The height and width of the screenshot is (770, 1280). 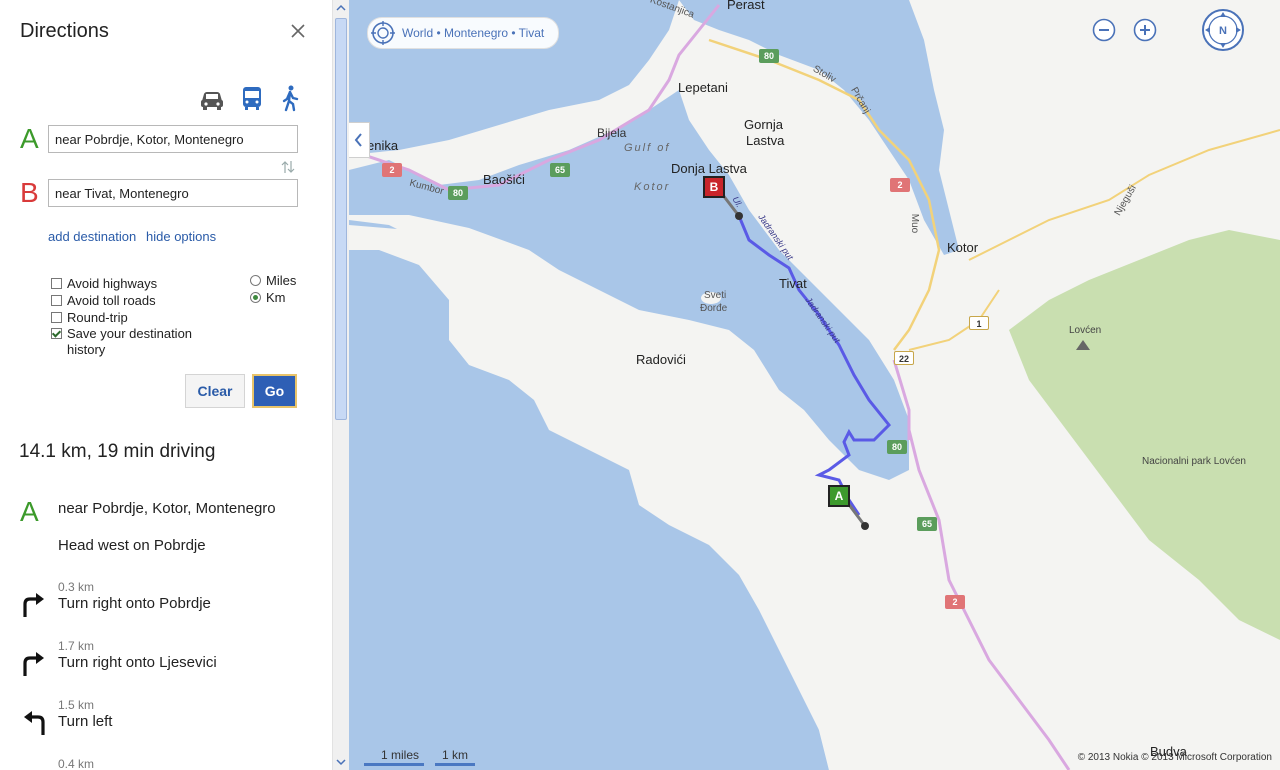 What do you see at coordinates (865, 526) in the screenshot?
I see `route-start-dot` at bounding box center [865, 526].